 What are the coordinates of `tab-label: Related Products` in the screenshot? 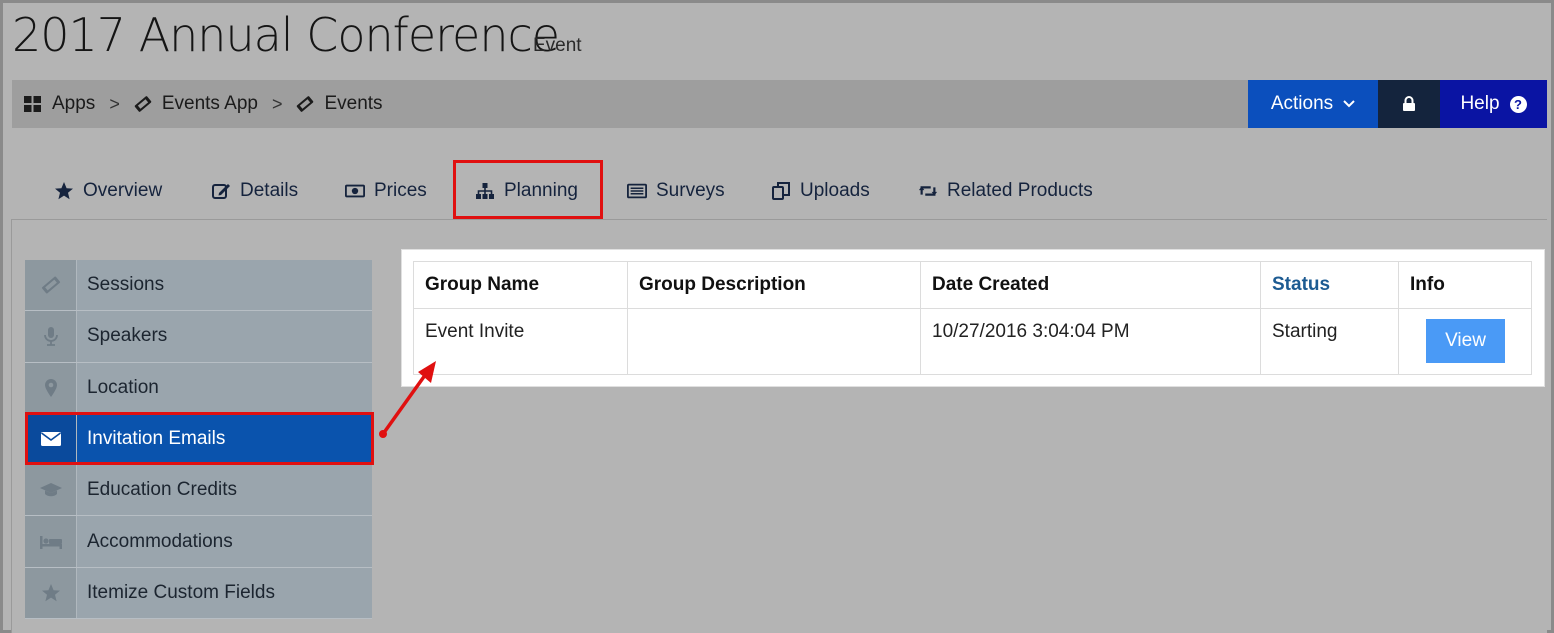 It's located at (1020, 190).